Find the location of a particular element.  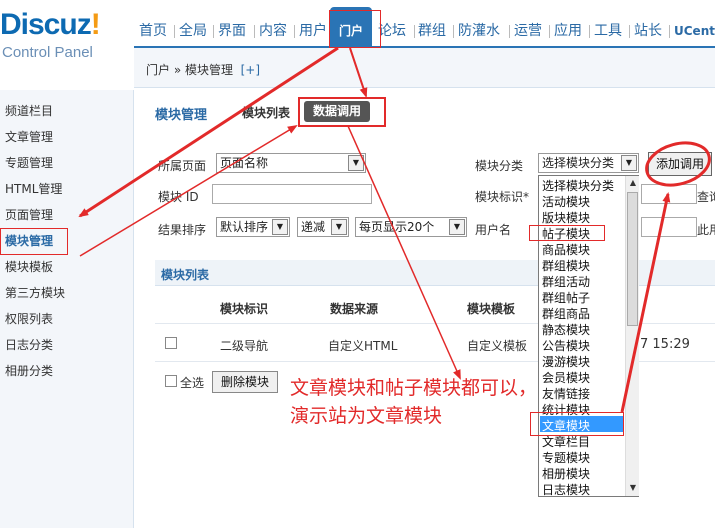

sort-select: 默认排序 ▼ is located at coordinates (253, 227).